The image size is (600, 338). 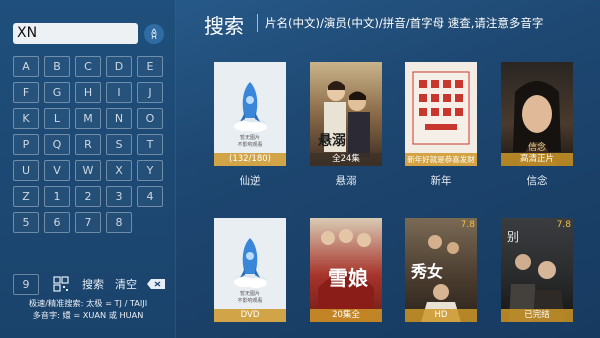 I want to click on key-i: I, so click(x=119, y=92).